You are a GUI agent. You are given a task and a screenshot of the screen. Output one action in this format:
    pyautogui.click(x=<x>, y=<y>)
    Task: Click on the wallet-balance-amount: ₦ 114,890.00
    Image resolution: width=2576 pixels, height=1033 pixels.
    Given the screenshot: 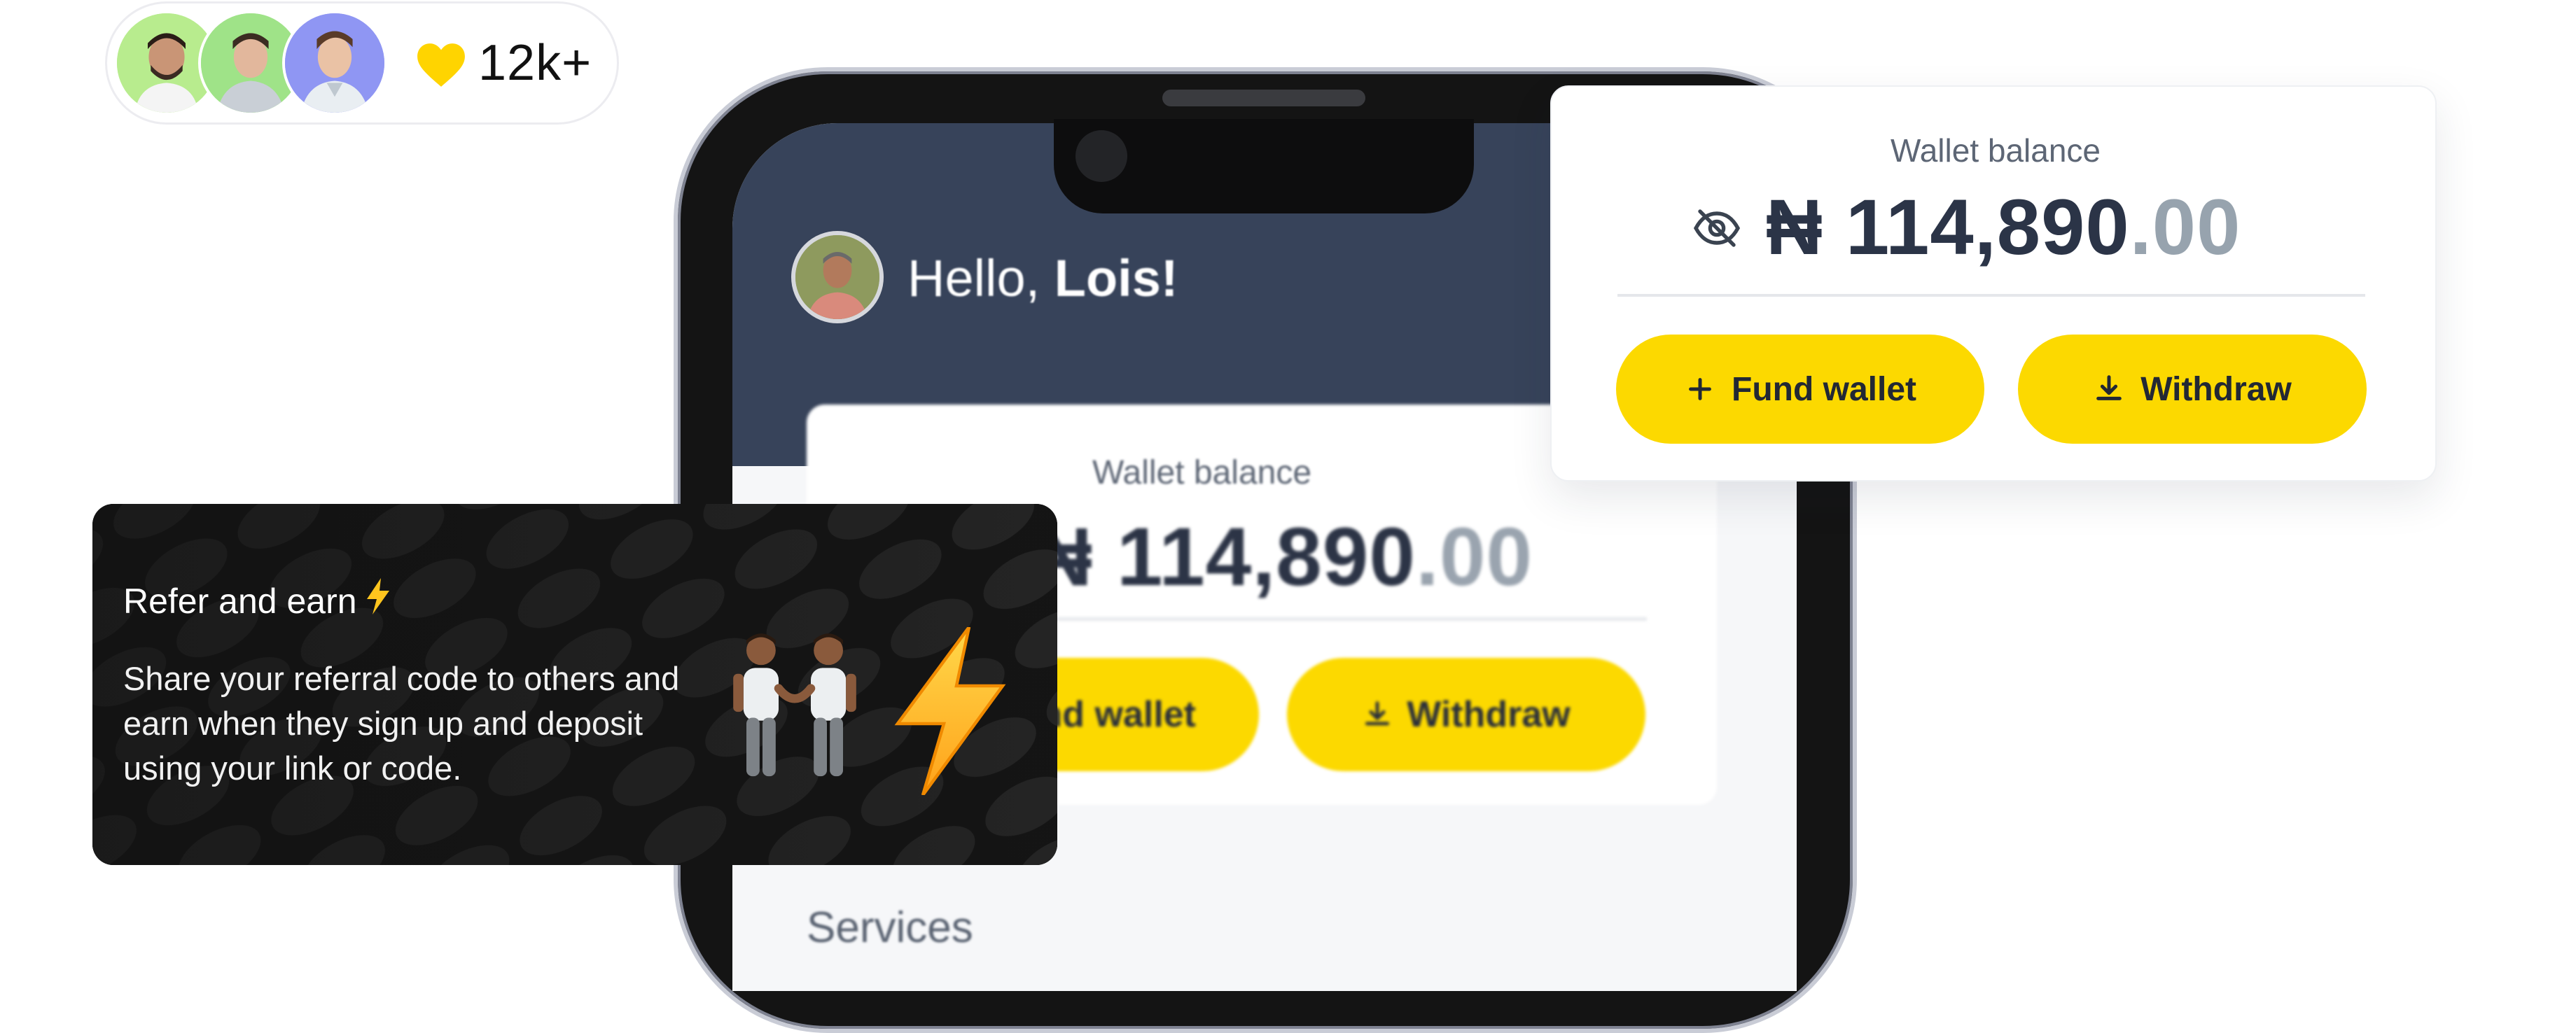 What is the action you would take?
    pyautogui.click(x=2003, y=227)
    